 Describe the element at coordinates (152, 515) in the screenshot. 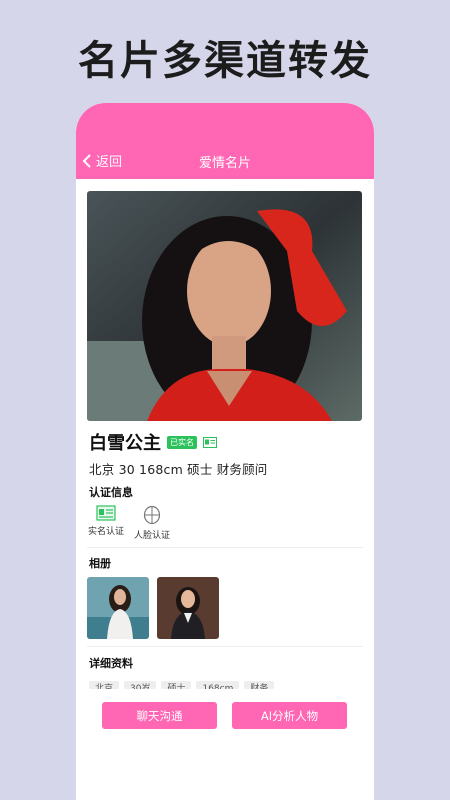

I see `face-scan-icon` at that location.